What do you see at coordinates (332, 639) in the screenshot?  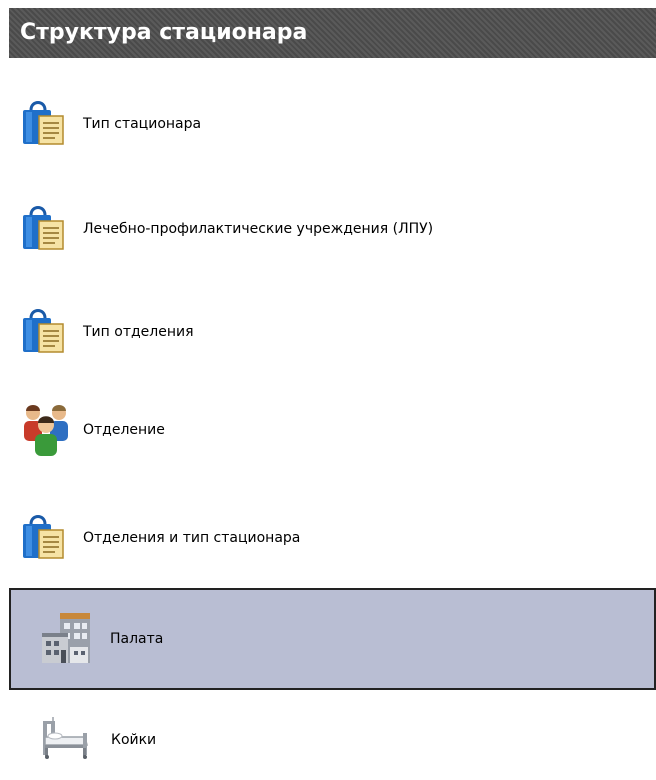 I see `menu-item-ward: Палата` at bounding box center [332, 639].